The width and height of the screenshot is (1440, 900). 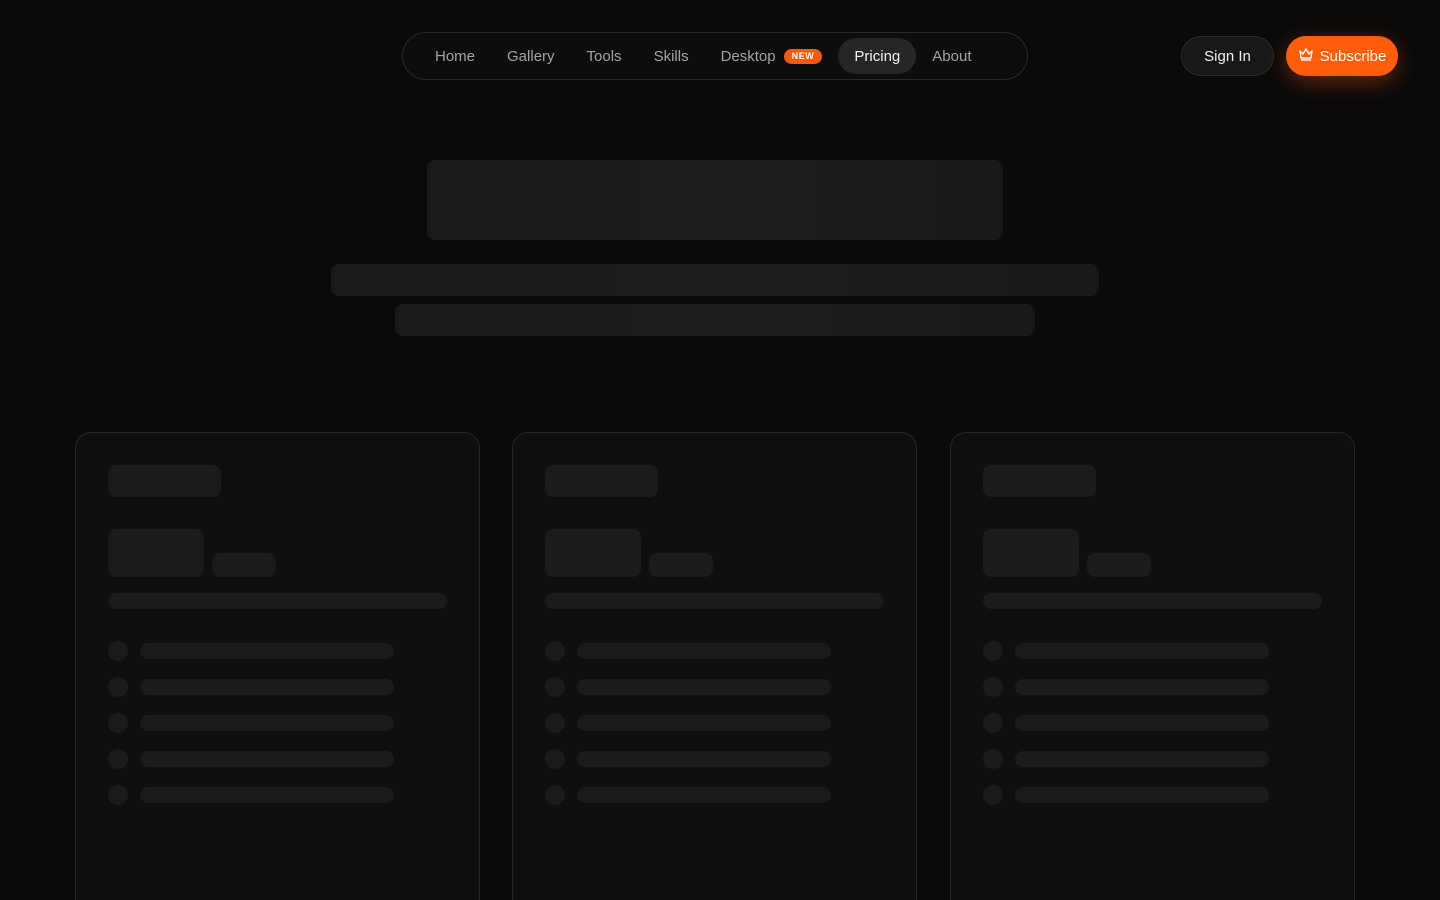 I want to click on nav-item-gallery: Gallery, so click(x=531, y=56).